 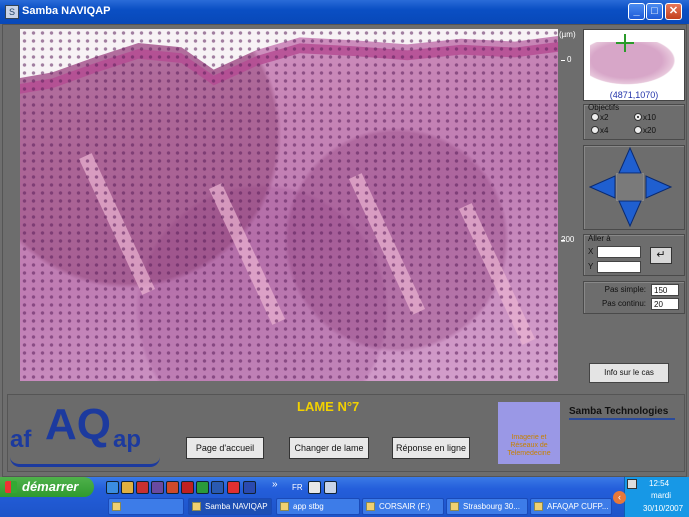 What do you see at coordinates (21, 439) in the screenshot?
I see `logo-part: af` at bounding box center [21, 439].